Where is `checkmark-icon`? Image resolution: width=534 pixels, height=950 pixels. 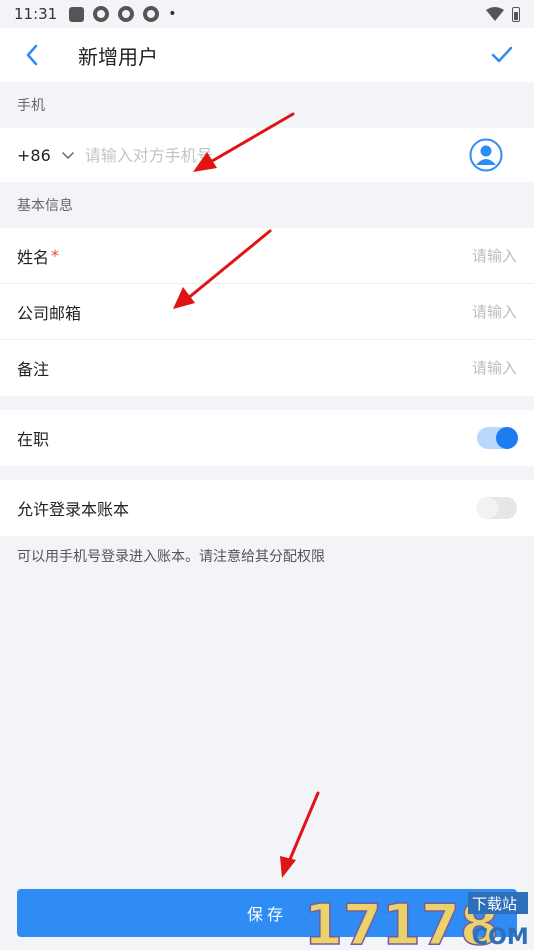
checkmark-icon is located at coordinates (502, 54).